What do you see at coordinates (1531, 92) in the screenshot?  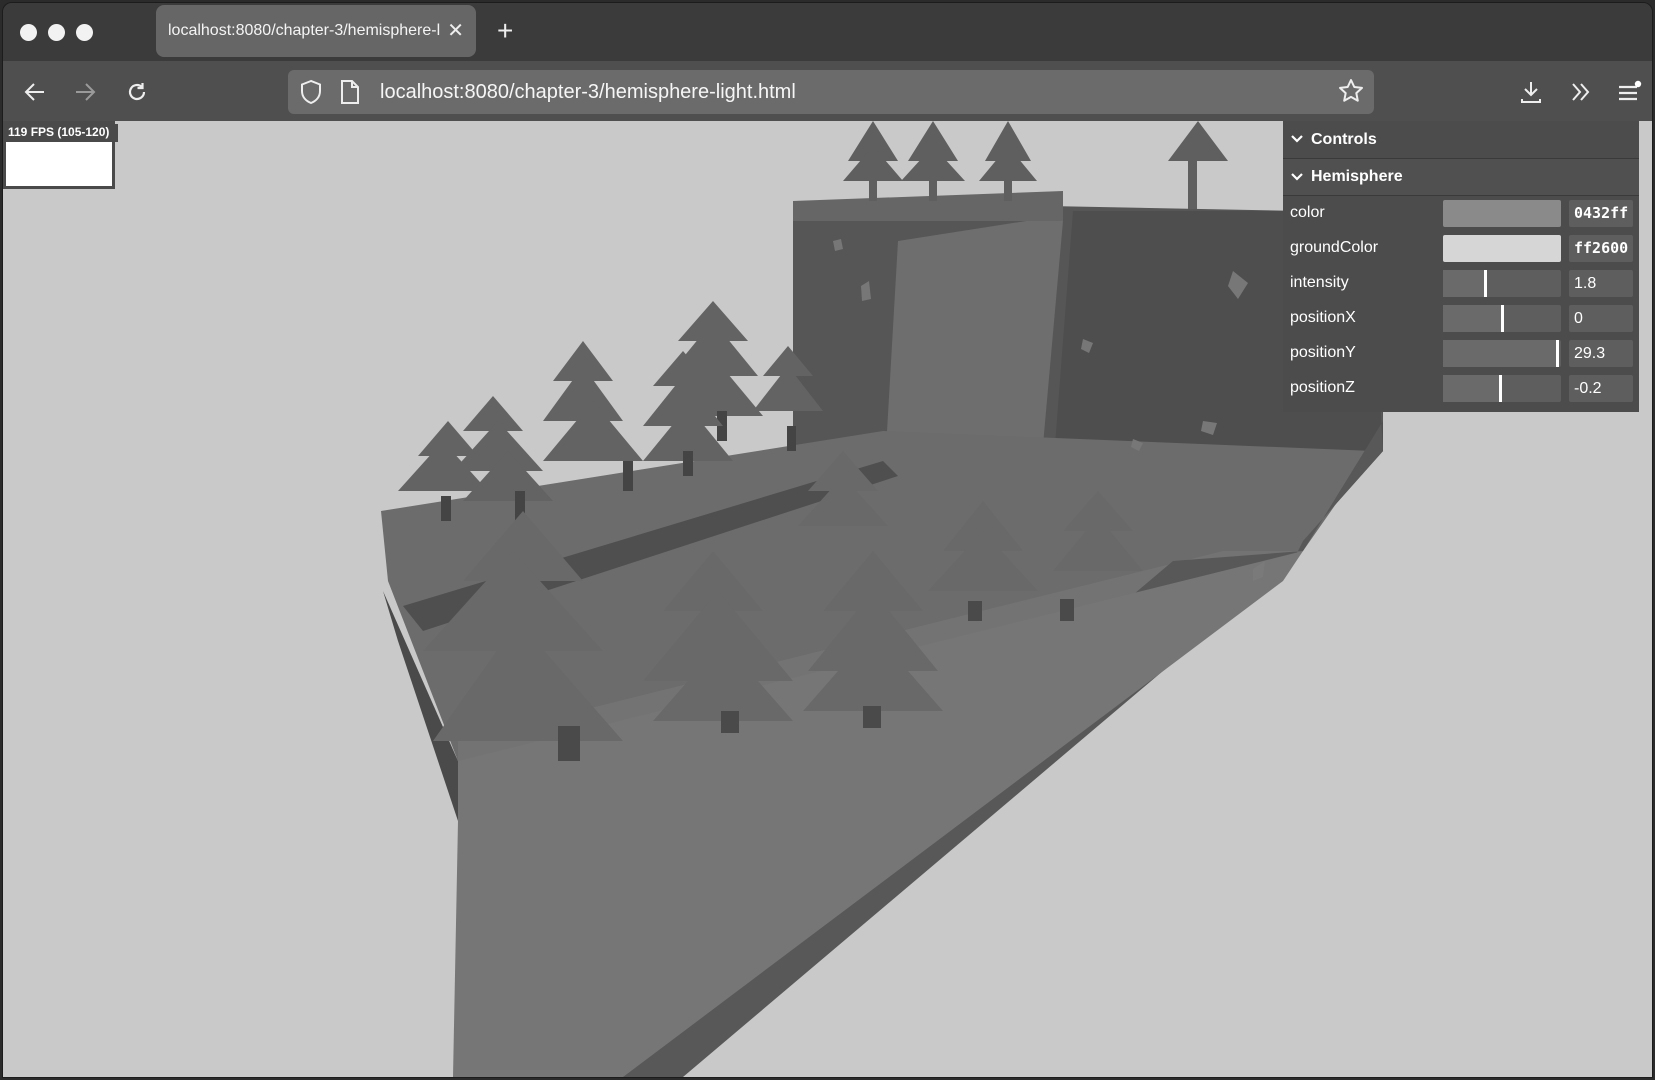 I see `download-icon` at bounding box center [1531, 92].